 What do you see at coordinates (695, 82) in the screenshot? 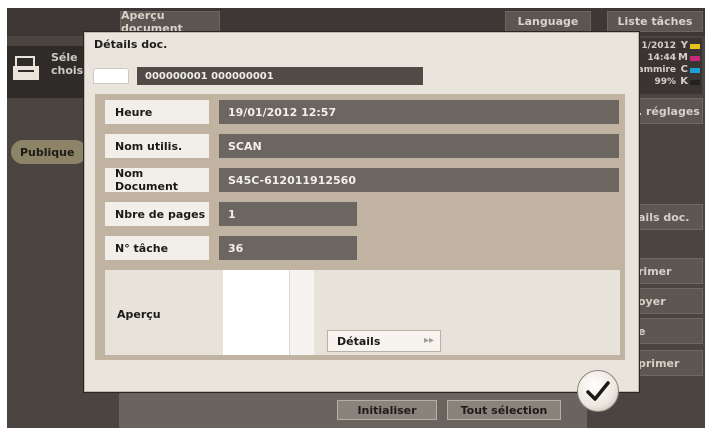
I see `black-toner-bar` at bounding box center [695, 82].